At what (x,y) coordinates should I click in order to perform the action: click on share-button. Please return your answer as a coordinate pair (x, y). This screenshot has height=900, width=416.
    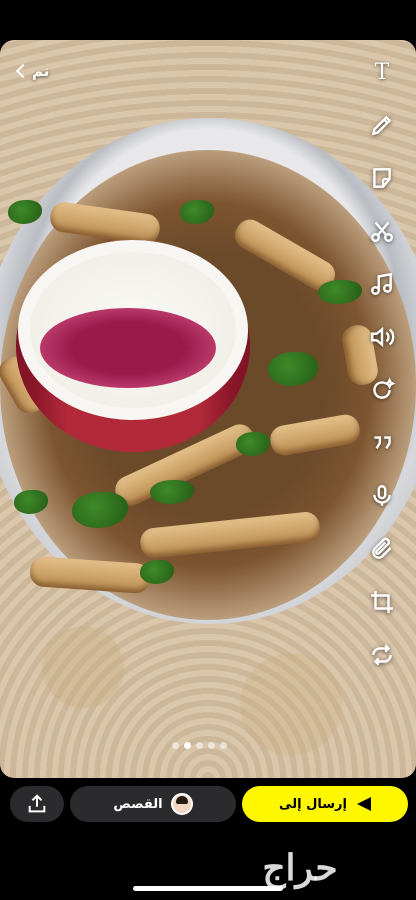
    Looking at the image, I should click on (37, 804).